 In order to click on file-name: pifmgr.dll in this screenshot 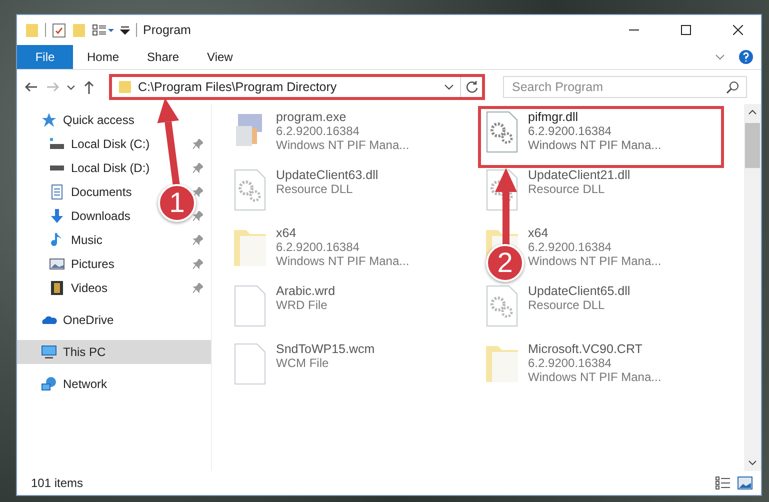, I will do `click(595, 117)`.